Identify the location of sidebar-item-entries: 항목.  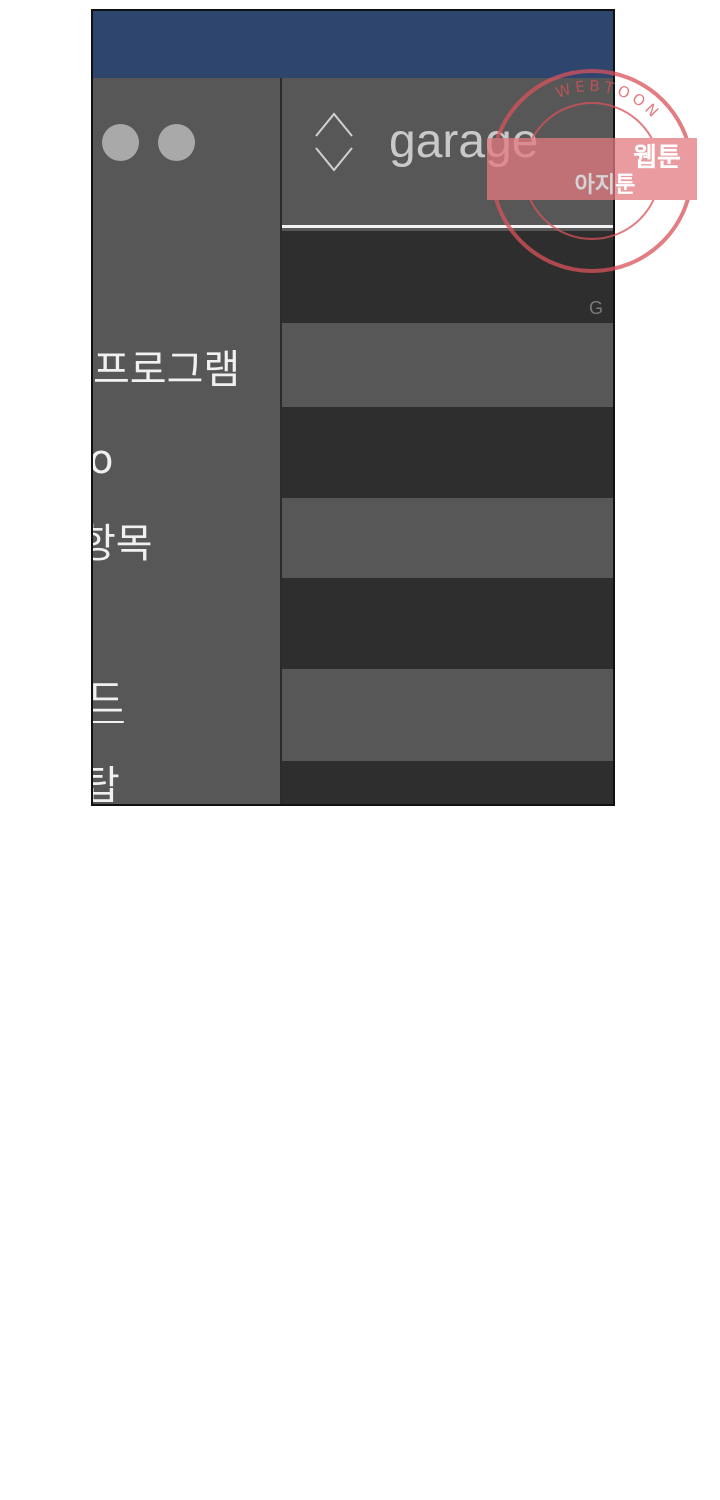
(123, 544).